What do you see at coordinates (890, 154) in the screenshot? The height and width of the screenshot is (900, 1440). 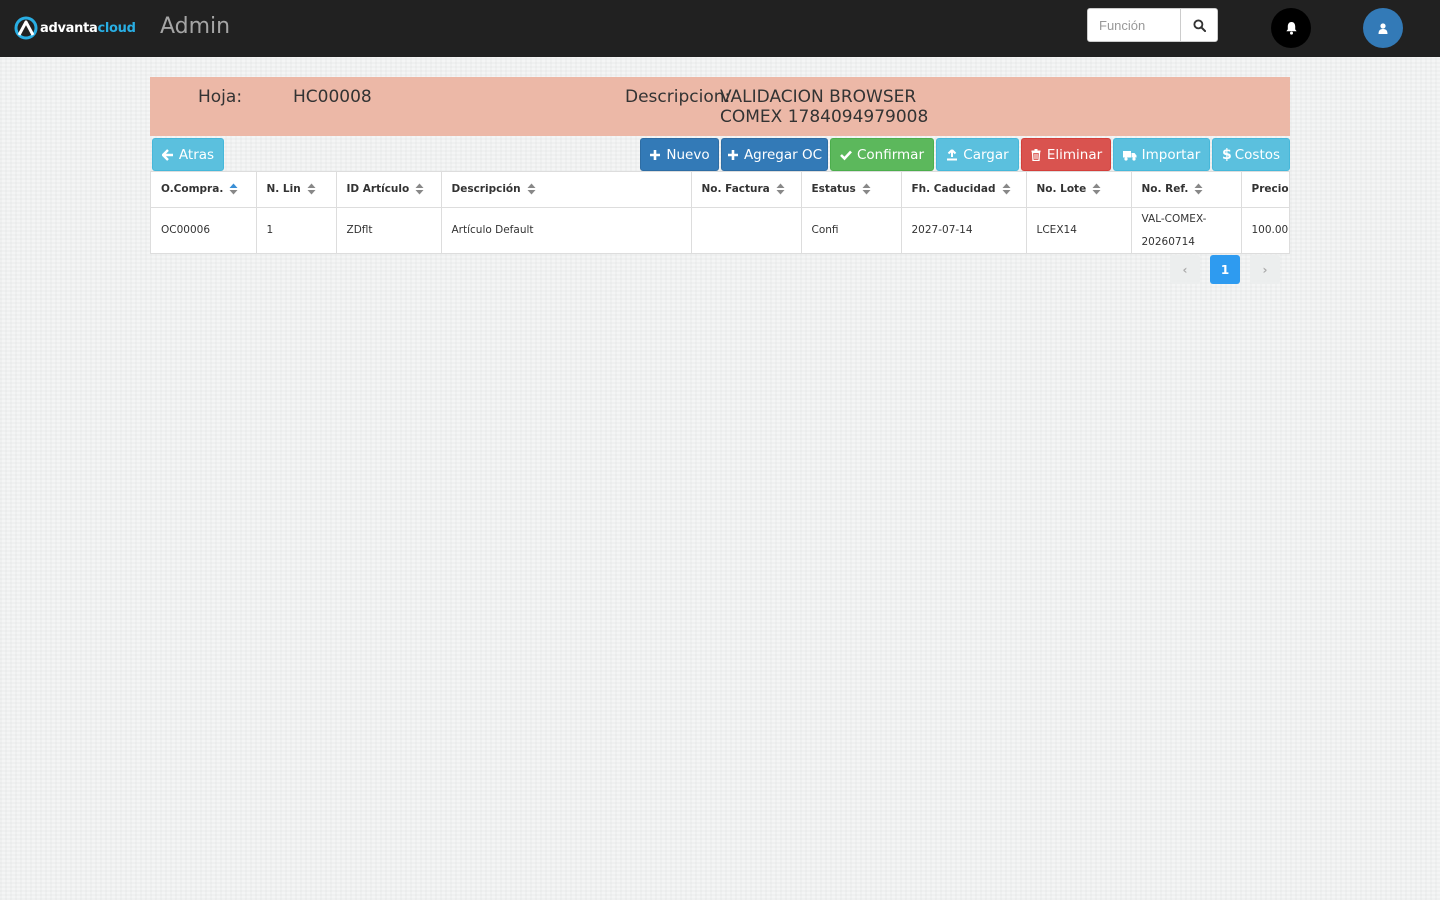 I see `confirm-button-label: Confirmar` at bounding box center [890, 154].